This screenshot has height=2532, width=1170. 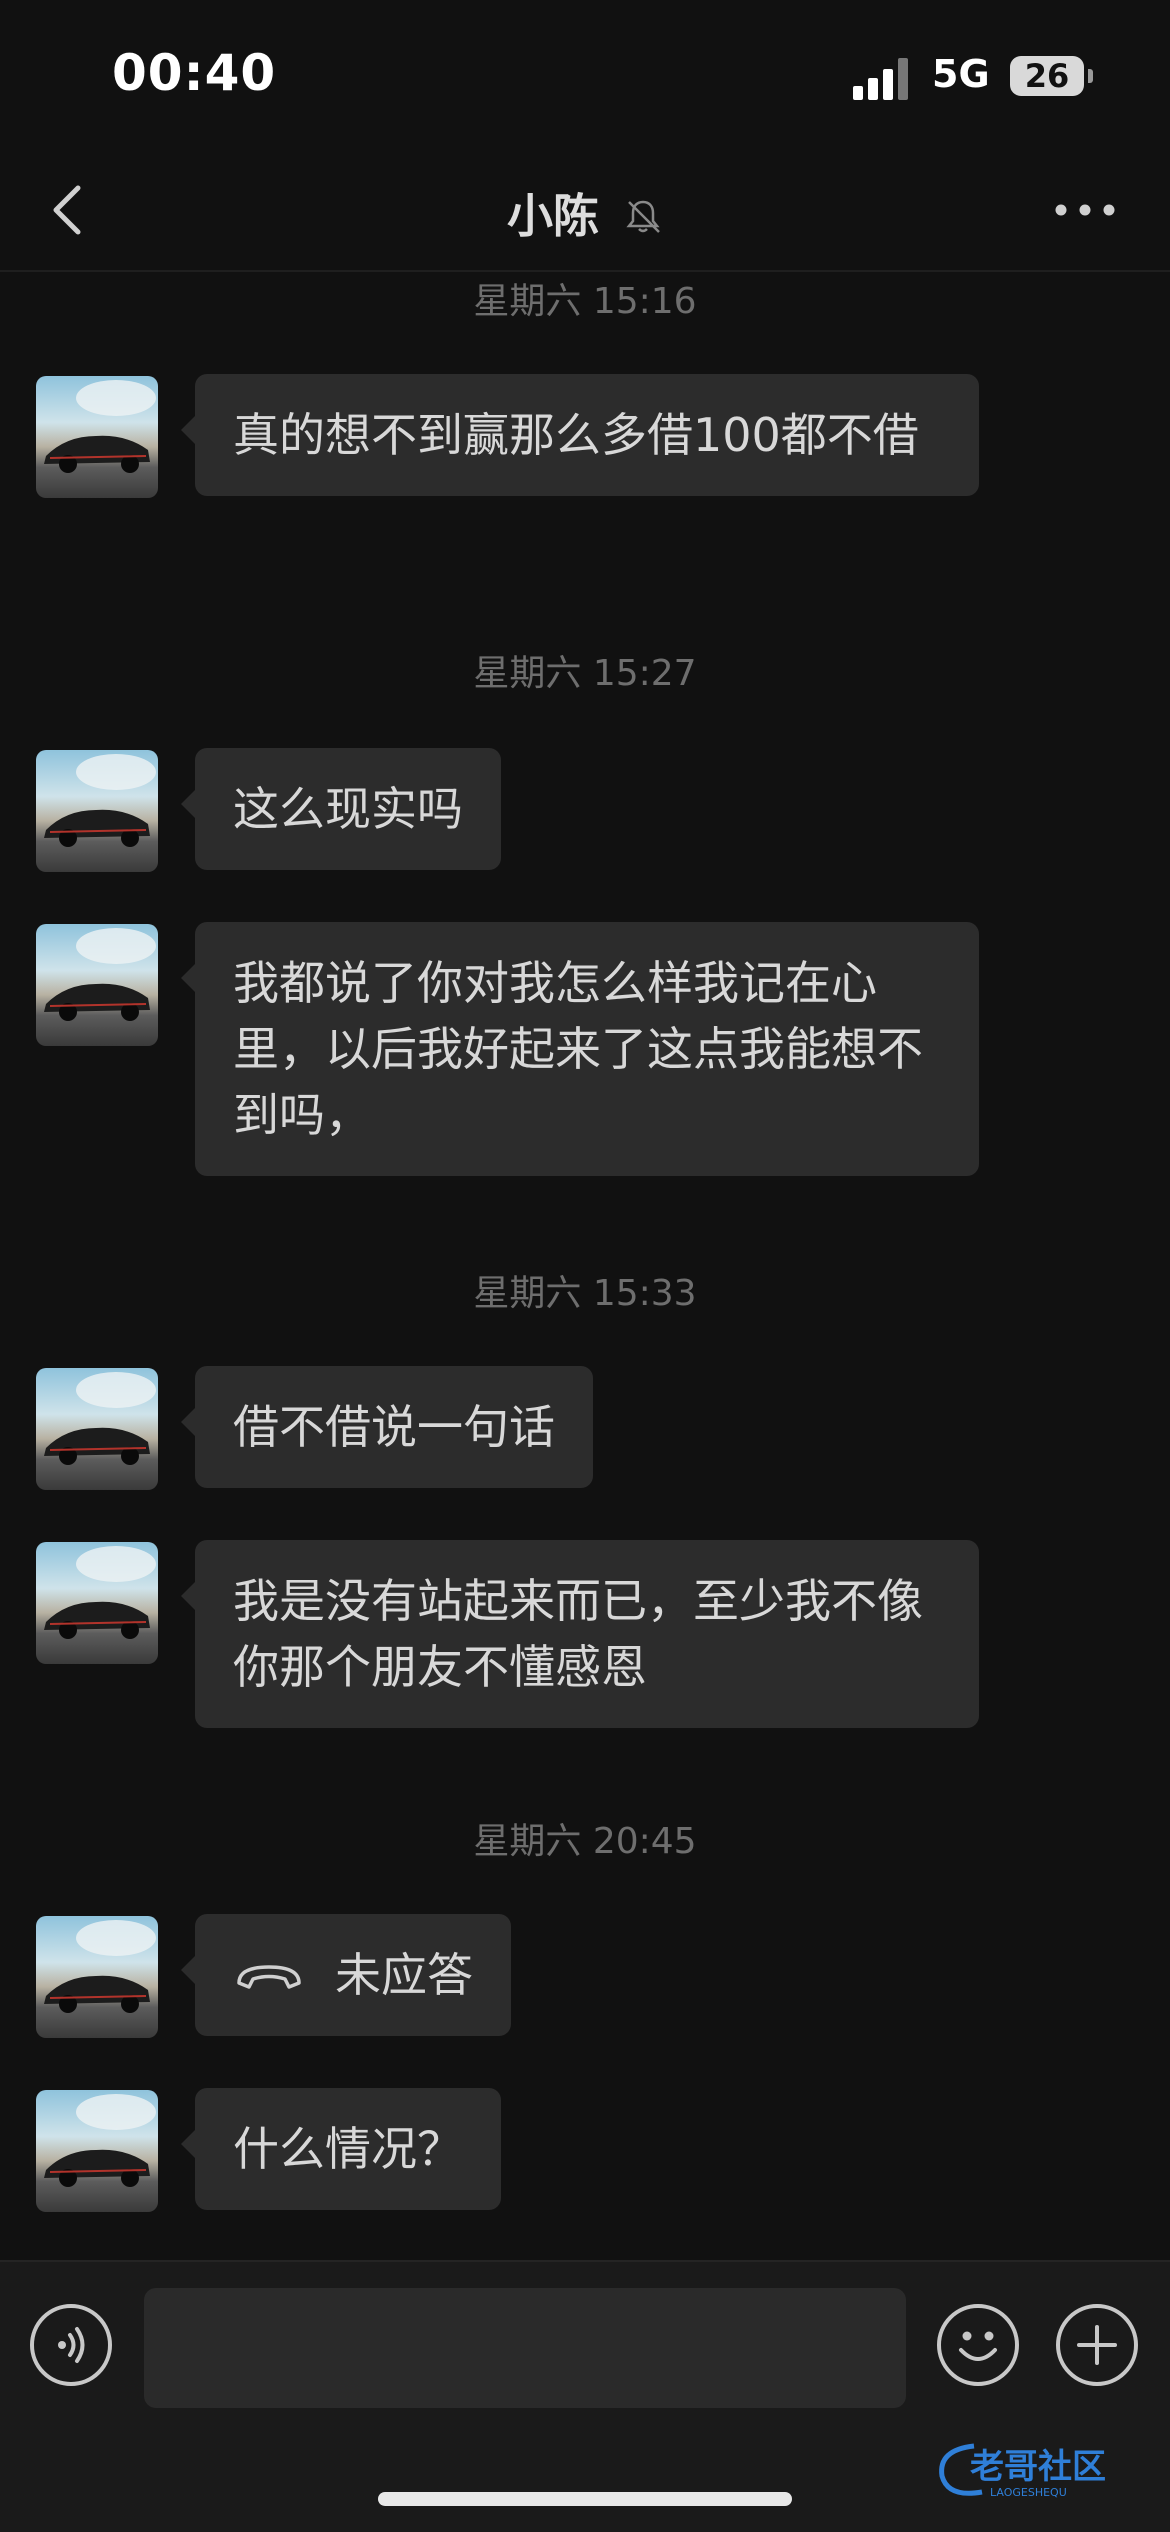 I want to click on status-bar: 00:40 5G 26, so click(x=585, y=75).